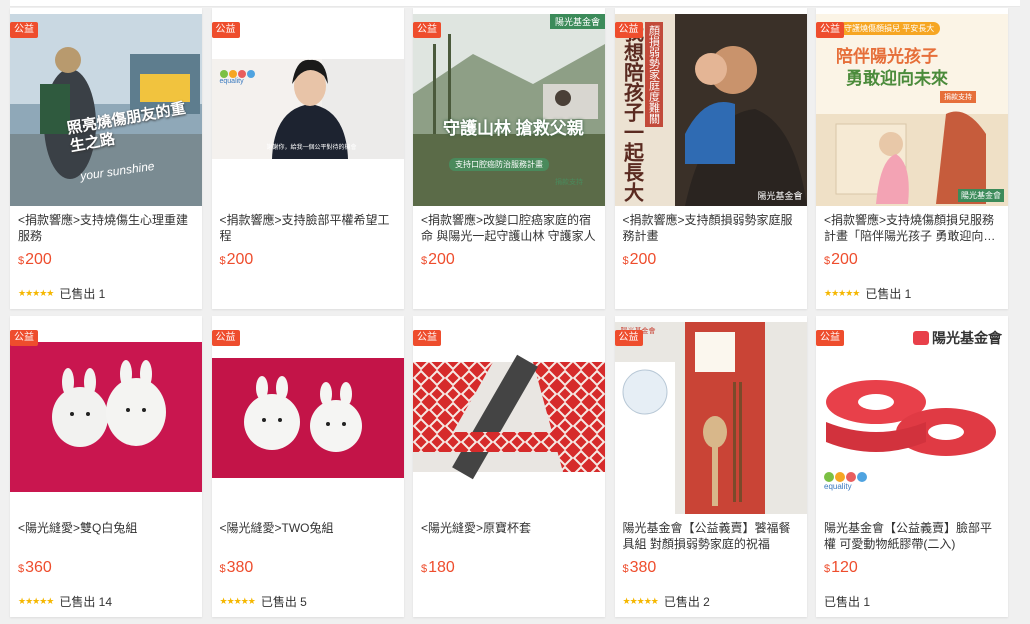  I want to click on product-image: equality 謝謝你，給我一個公平對待的機會, so click(307, 110).